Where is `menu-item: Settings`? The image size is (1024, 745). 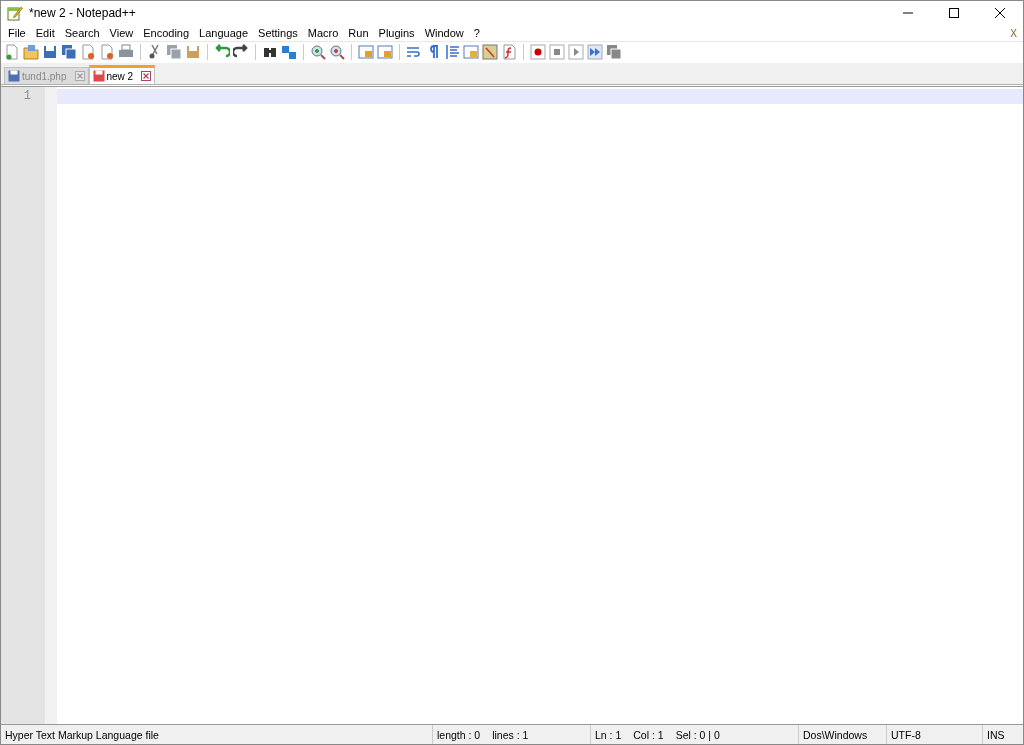 menu-item: Settings is located at coordinates (278, 33).